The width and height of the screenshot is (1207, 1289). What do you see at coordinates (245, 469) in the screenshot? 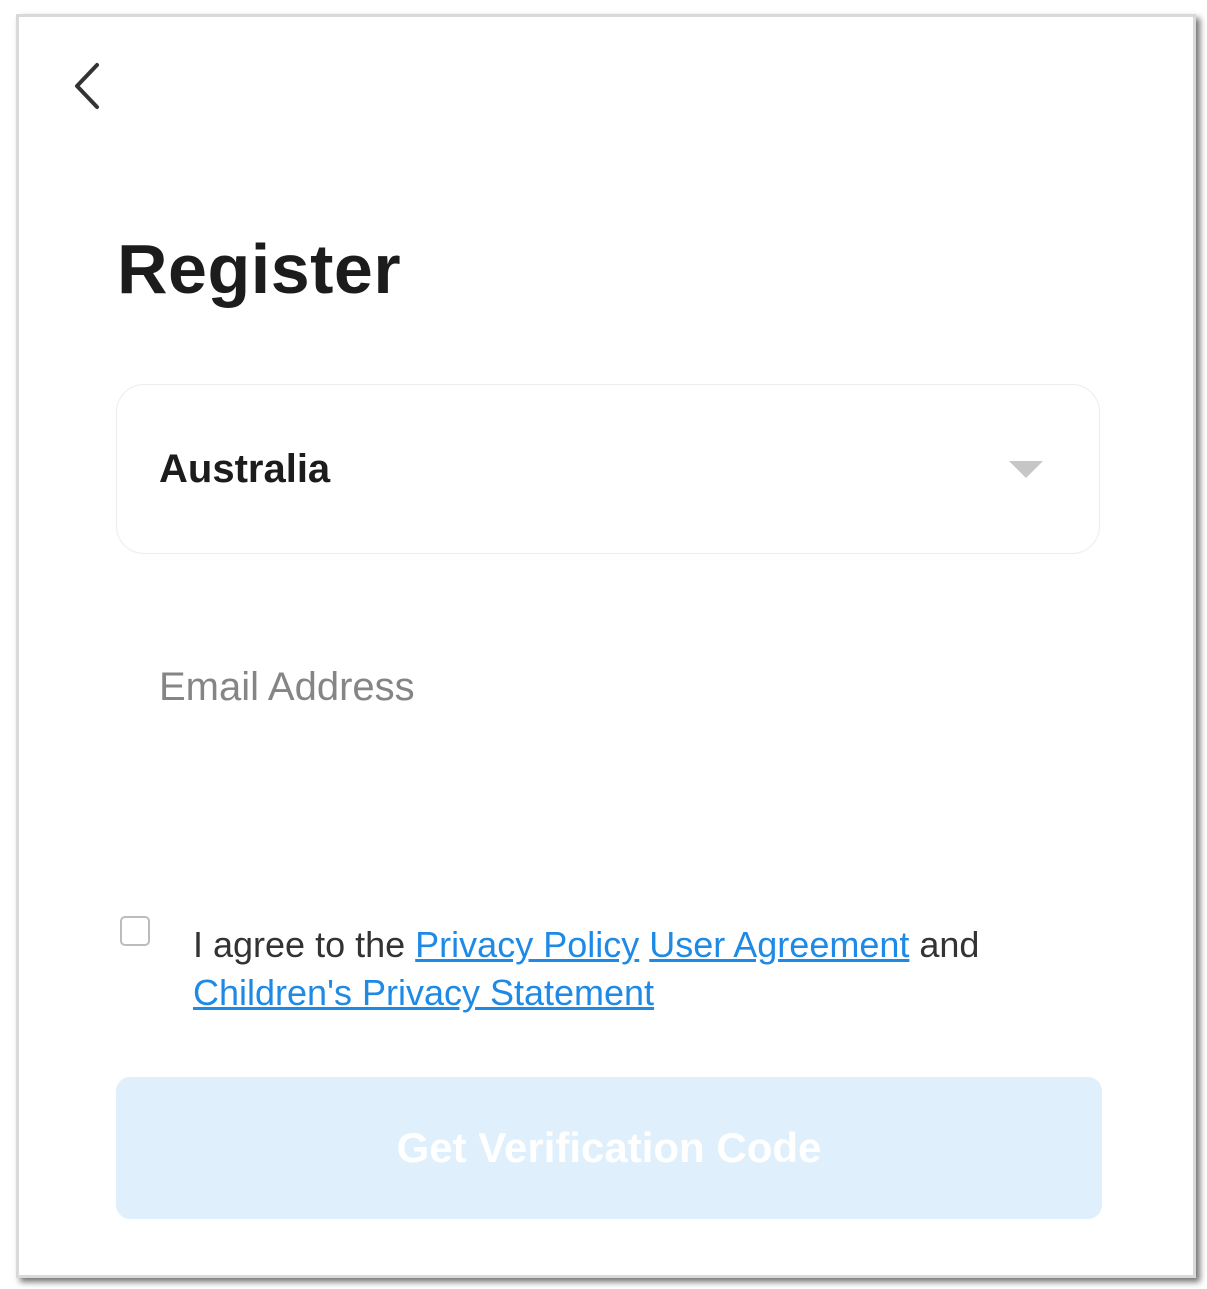
I see `region-value: Australia` at bounding box center [245, 469].